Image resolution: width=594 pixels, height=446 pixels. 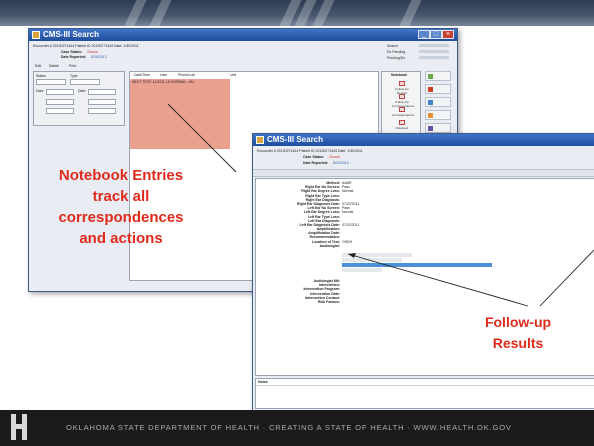 I want to click on callout-line: Results, so click(x=518, y=343).